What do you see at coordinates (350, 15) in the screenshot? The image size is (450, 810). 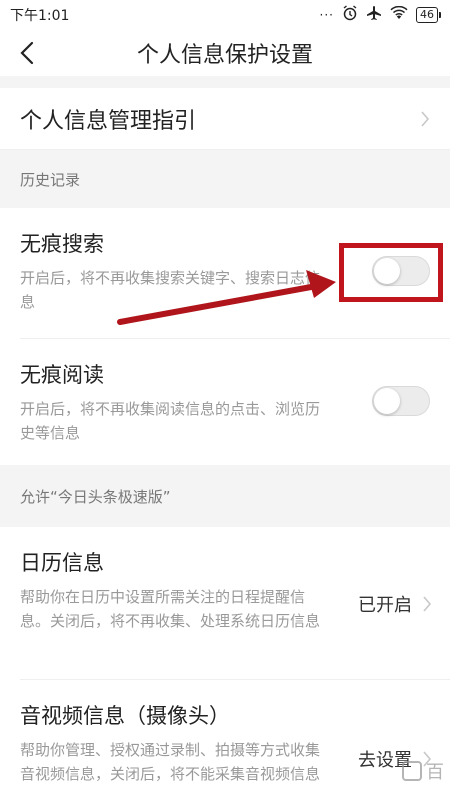 I see `alarm-icon` at bounding box center [350, 15].